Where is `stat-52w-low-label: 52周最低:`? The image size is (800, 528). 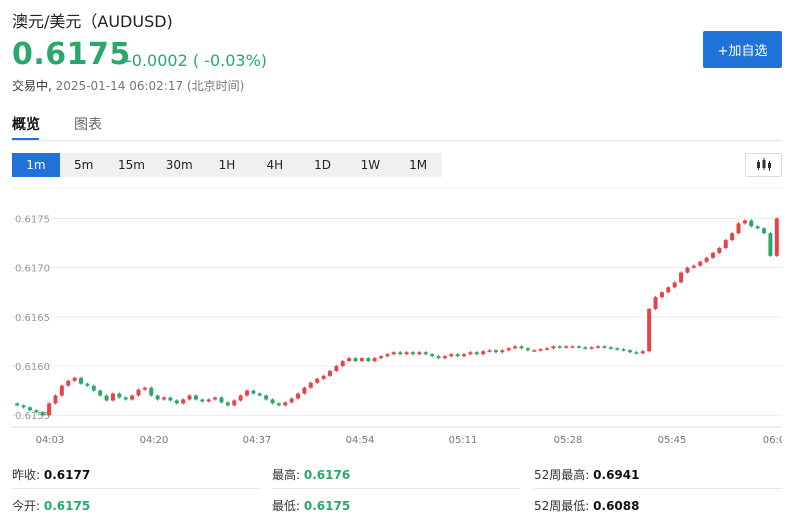 stat-52w-low-label: 52周最低: is located at coordinates (562, 506).